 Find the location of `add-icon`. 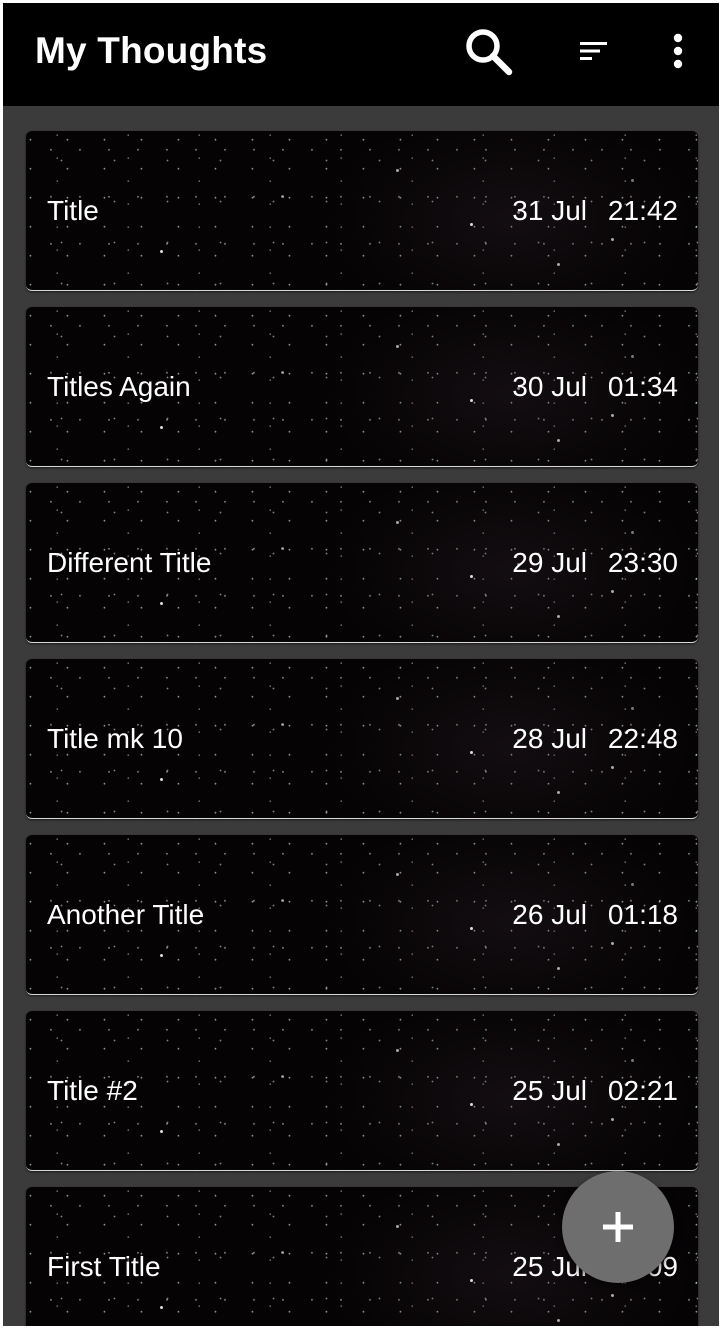

add-icon is located at coordinates (618, 1227).